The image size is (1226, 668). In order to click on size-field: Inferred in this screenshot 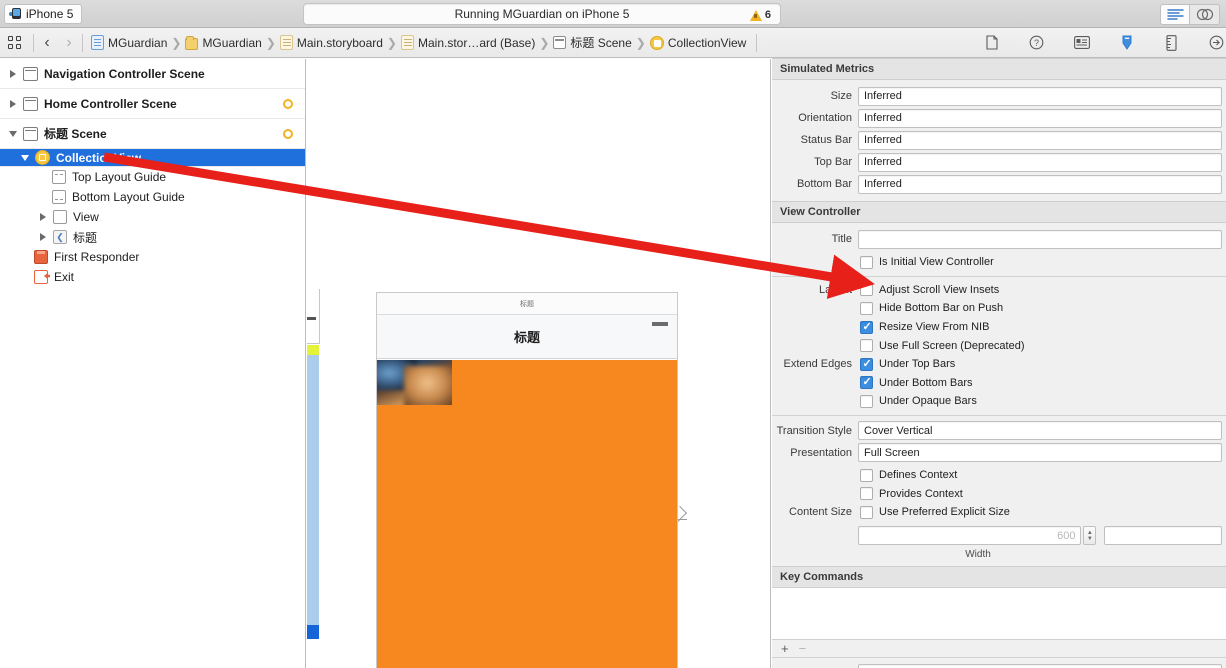, I will do `click(1040, 96)`.